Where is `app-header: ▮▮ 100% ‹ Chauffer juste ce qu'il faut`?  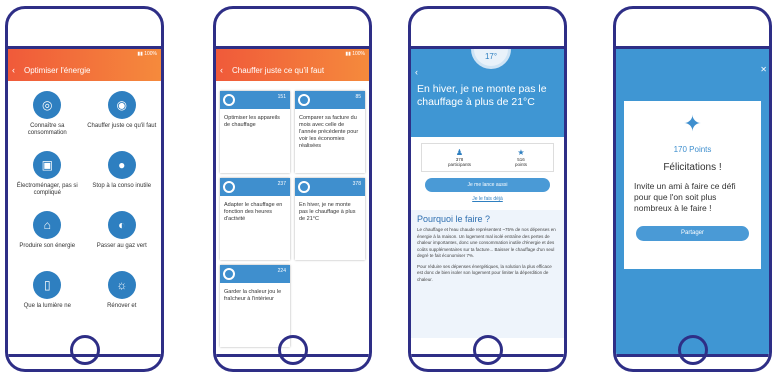 app-header: ▮▮ 100% ‹ Chauffer juste ce qu'il faut is located at coordinates (292, 65).